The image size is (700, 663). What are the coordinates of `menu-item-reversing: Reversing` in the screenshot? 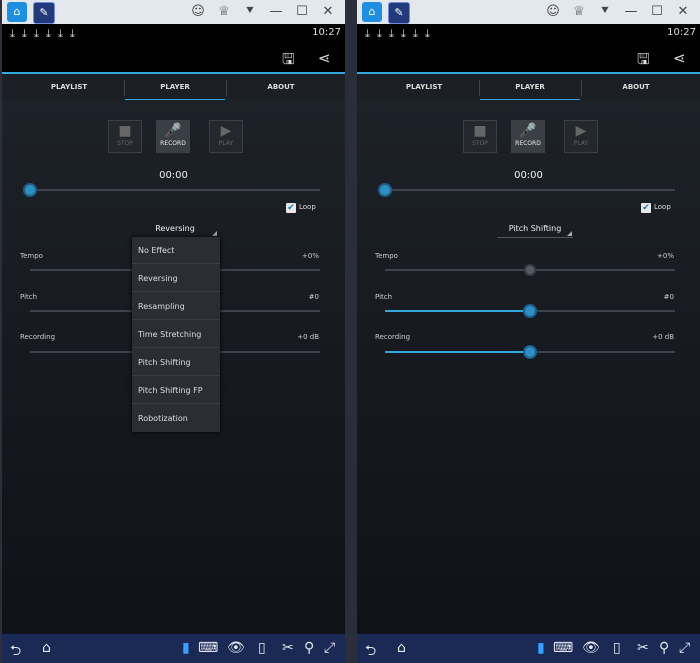 It's located at (176, 278).